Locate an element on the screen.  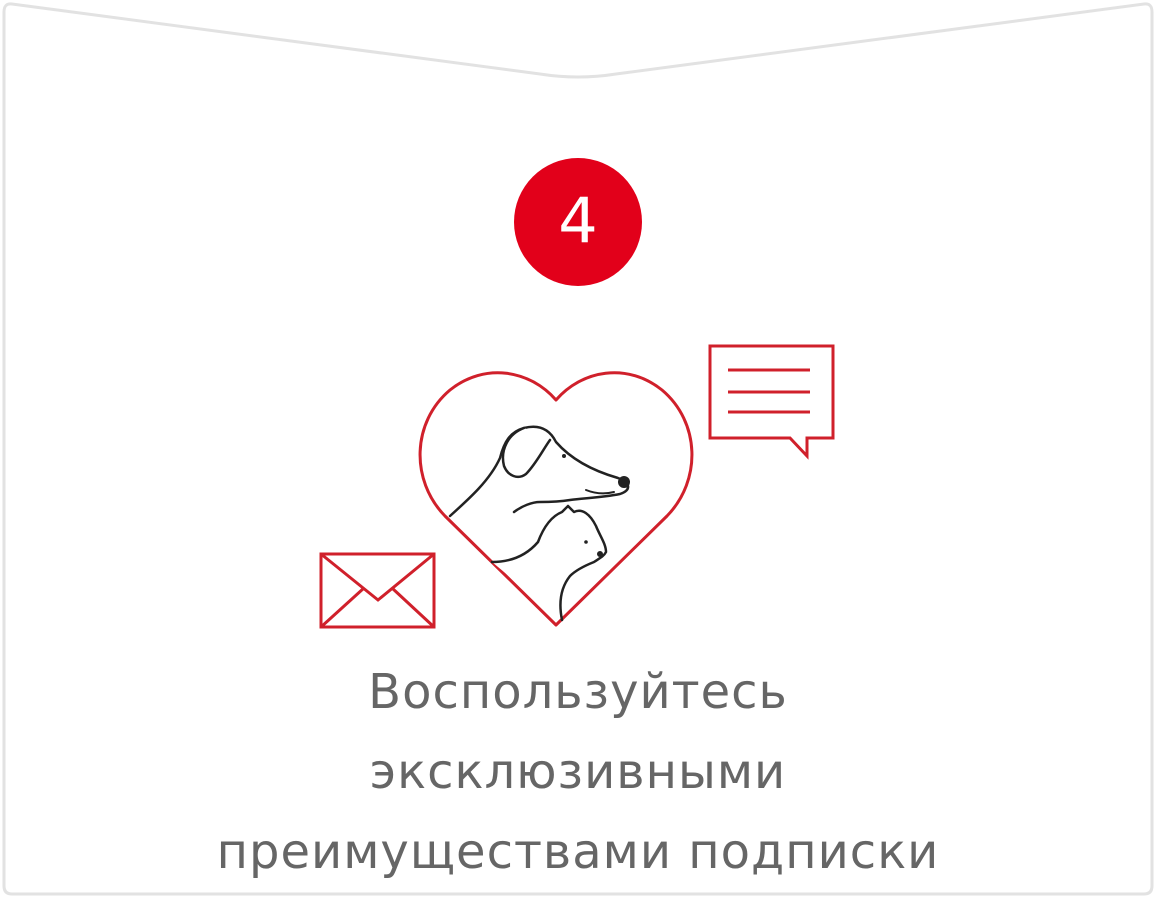
envelope-icon is located at coordinates (377, 590).